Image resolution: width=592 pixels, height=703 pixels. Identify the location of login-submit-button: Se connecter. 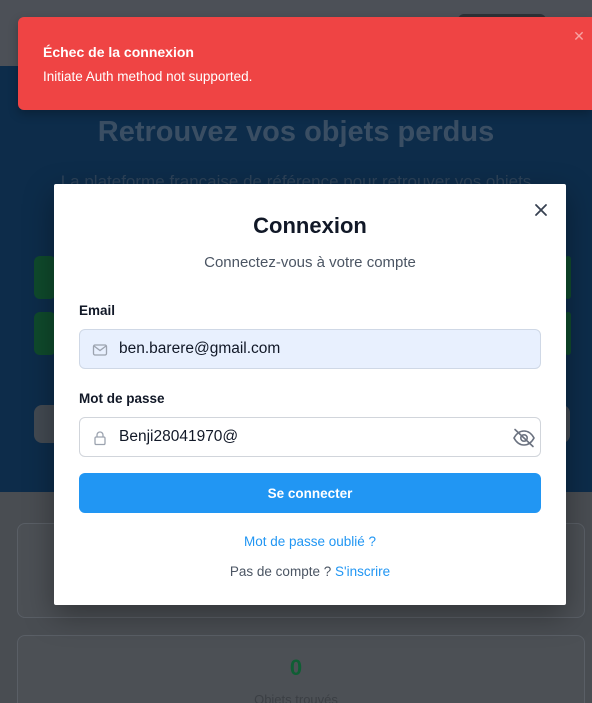
(310, 493).